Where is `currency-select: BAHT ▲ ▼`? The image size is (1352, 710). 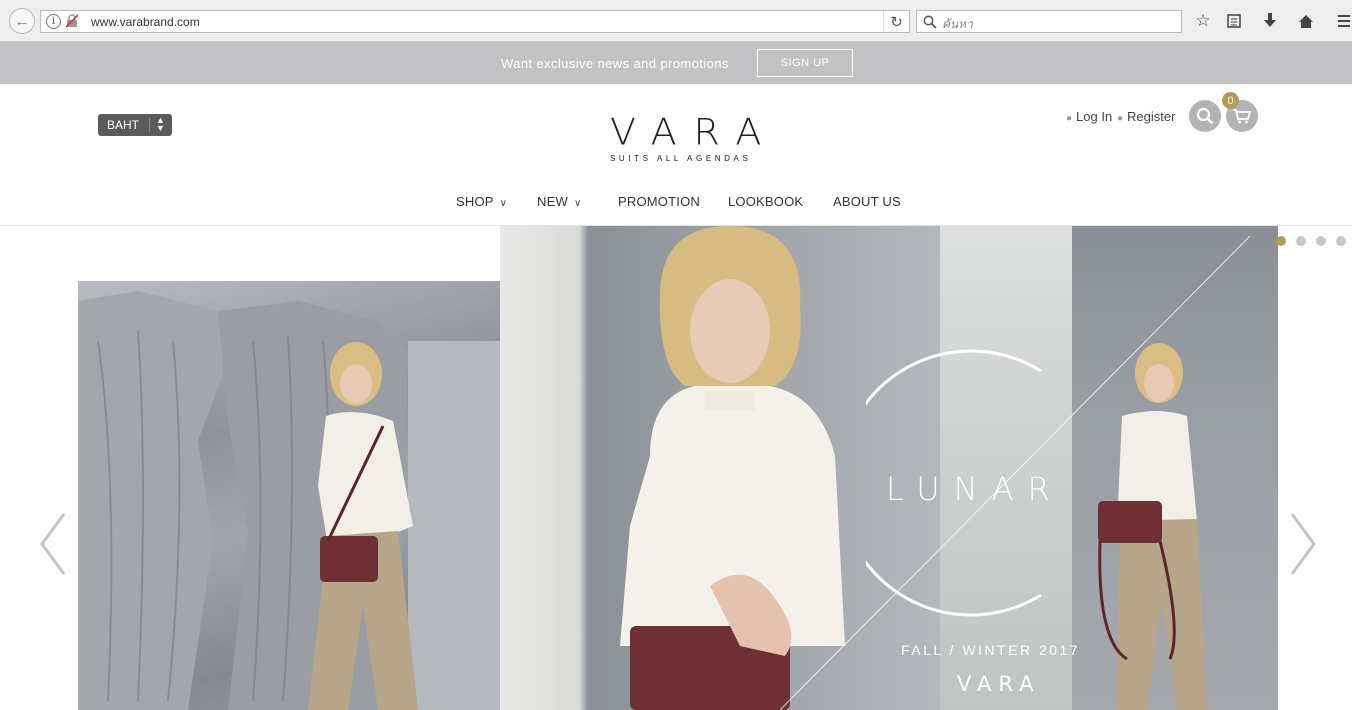
currency-select: BAHT ▲ ▼ is located at coordinates (135, 125).